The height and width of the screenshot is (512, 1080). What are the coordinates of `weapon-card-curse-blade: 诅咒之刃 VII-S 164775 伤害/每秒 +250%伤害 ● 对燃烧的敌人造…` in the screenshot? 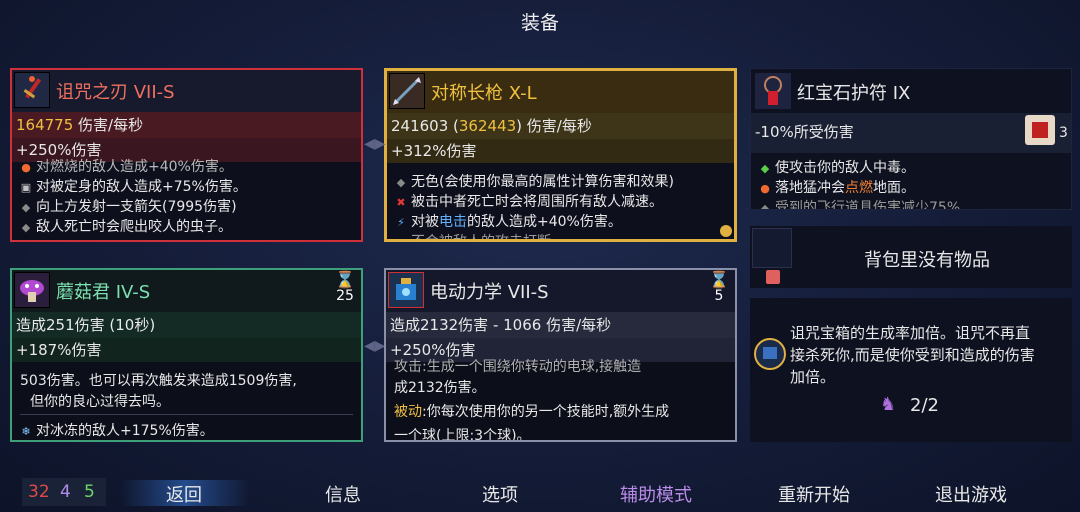 It's located at (186, 155).